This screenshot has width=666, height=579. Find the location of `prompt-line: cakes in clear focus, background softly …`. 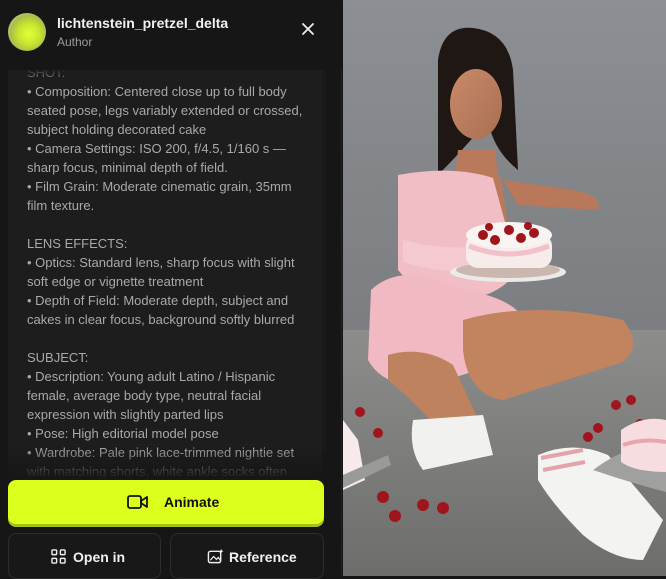

prompt-line: cakes in clear focus, background softly … is located at coordinates (161, 319).